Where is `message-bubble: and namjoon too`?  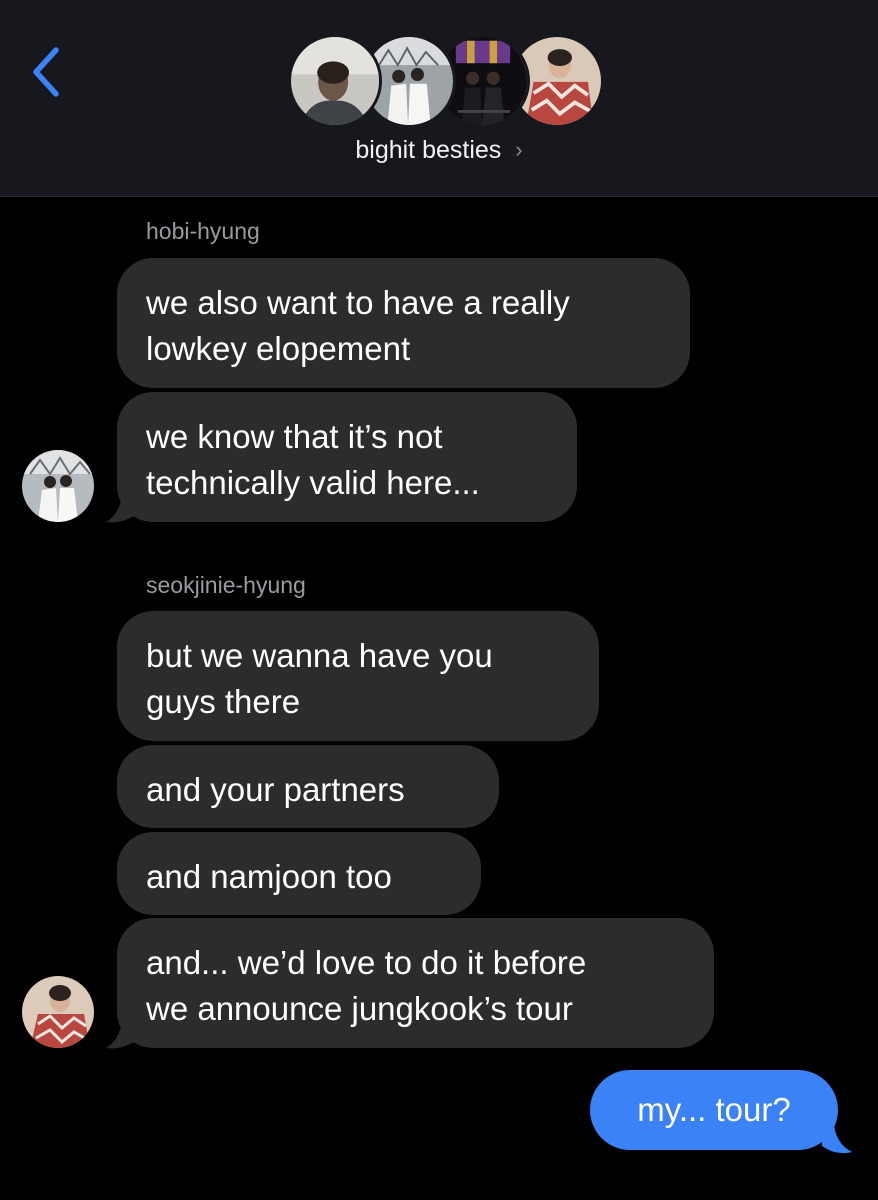 message-bubble: and namjoon too is located at coordinates (299, 873).